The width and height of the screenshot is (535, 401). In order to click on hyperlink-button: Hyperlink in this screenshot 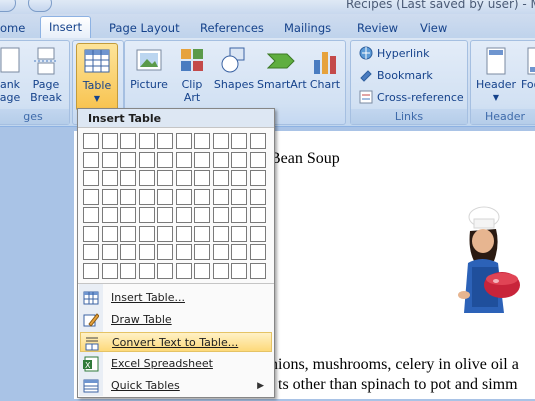, I will do `click(394, 54)`.